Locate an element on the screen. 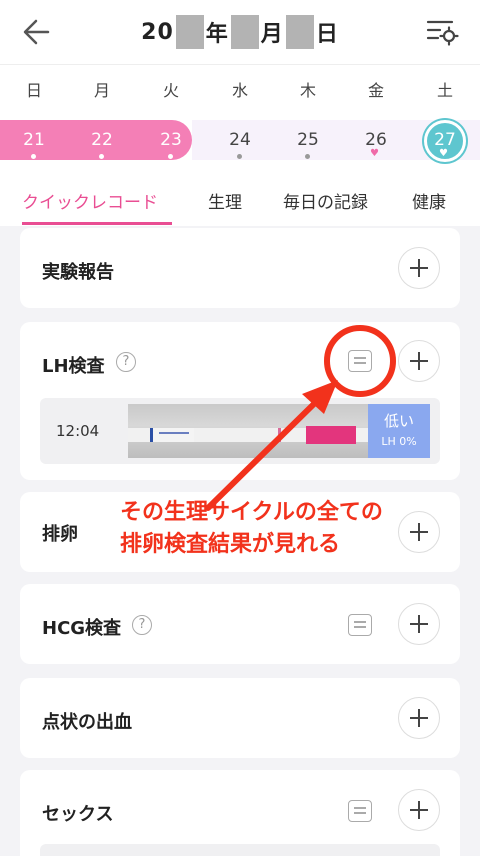  annotation-text: その生理サイクルの全ての 排卵検査結果が見れる is located at coordinates (290, 529).